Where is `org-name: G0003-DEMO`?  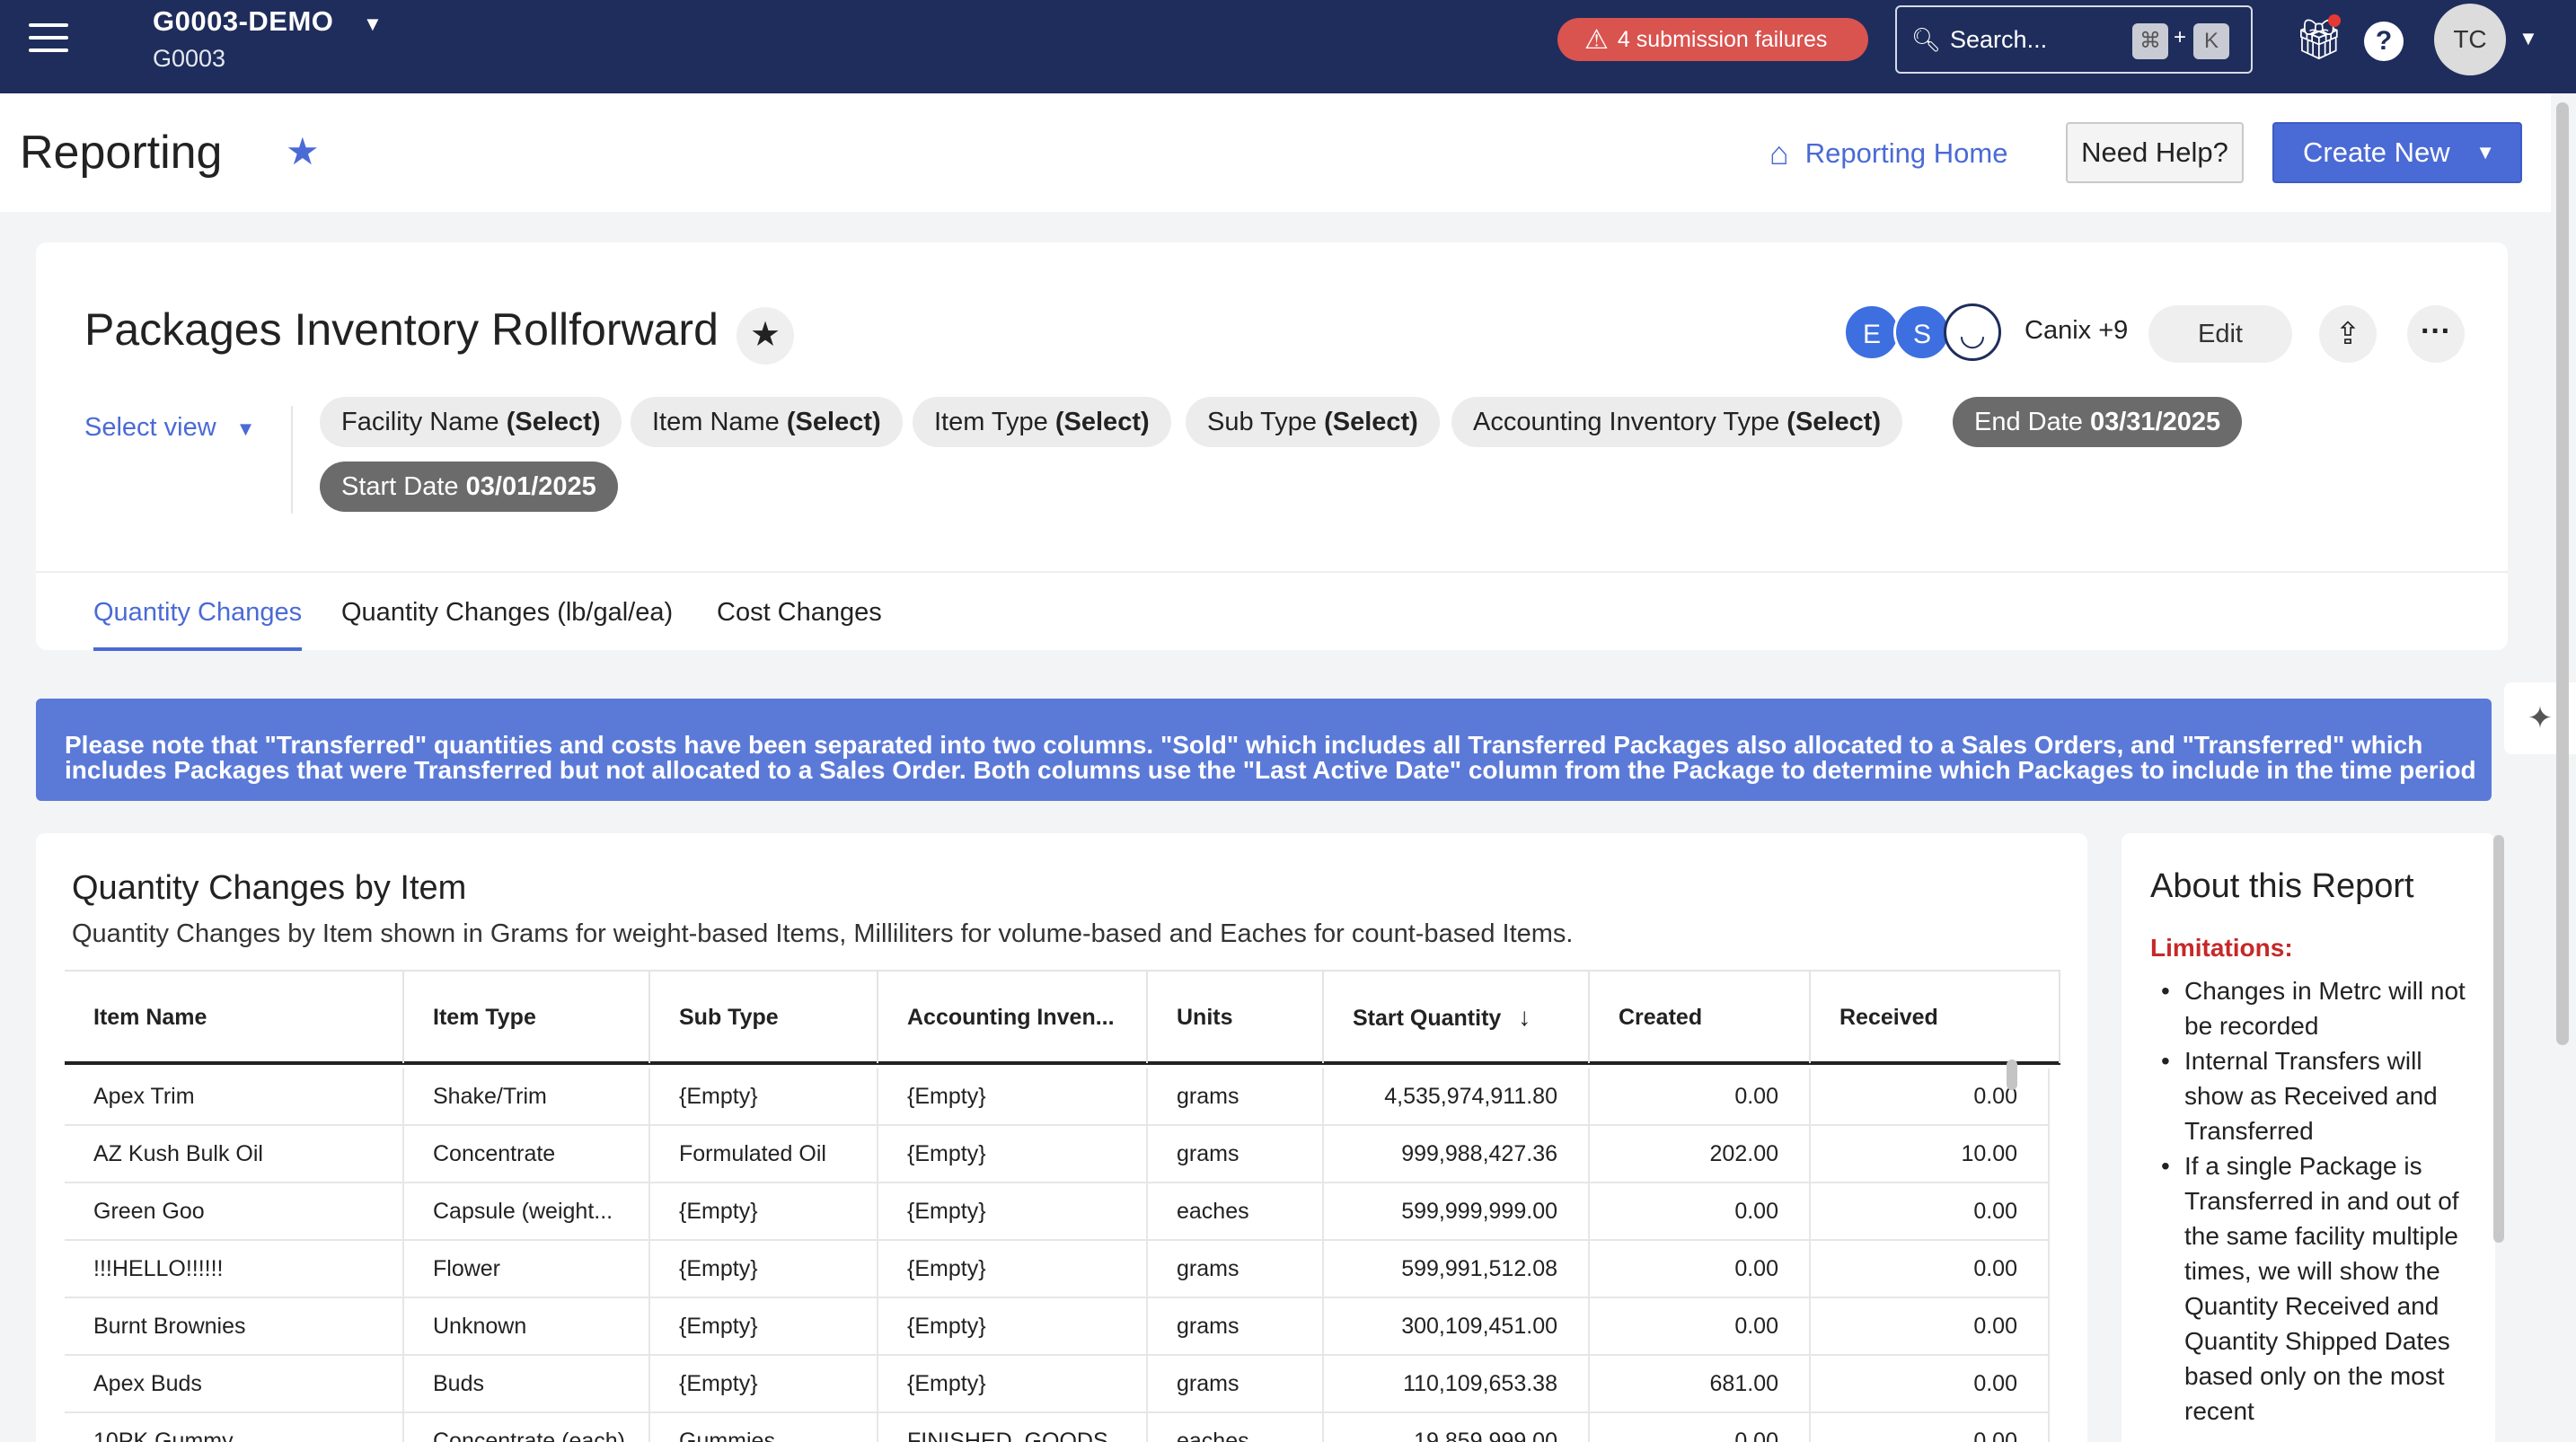 org-name: G0003-DEMO is located at coordinates (243, 21).